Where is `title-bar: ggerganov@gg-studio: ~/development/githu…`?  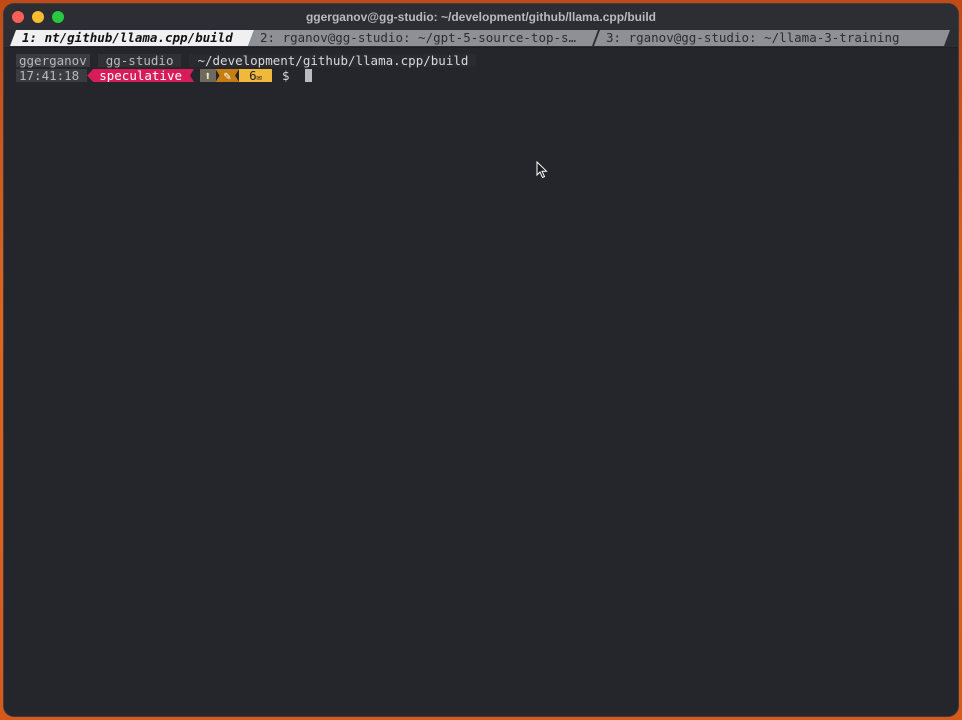
title-bar: ggerganov@gg-studio: ~/development/githu… is located at coordinates (481, 16).